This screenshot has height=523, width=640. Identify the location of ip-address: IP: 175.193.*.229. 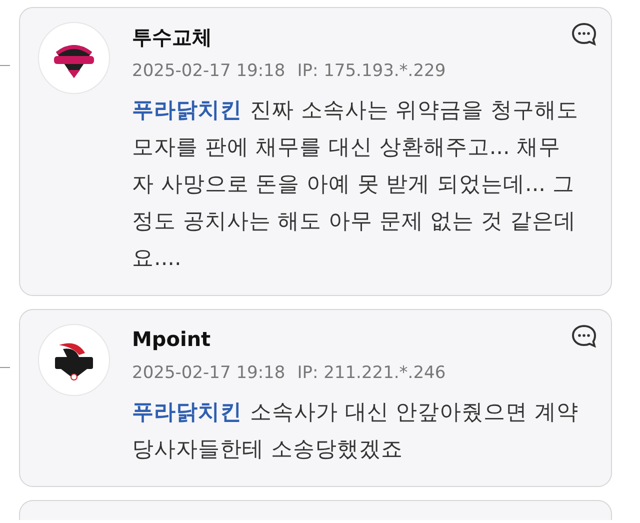
(371, 71).